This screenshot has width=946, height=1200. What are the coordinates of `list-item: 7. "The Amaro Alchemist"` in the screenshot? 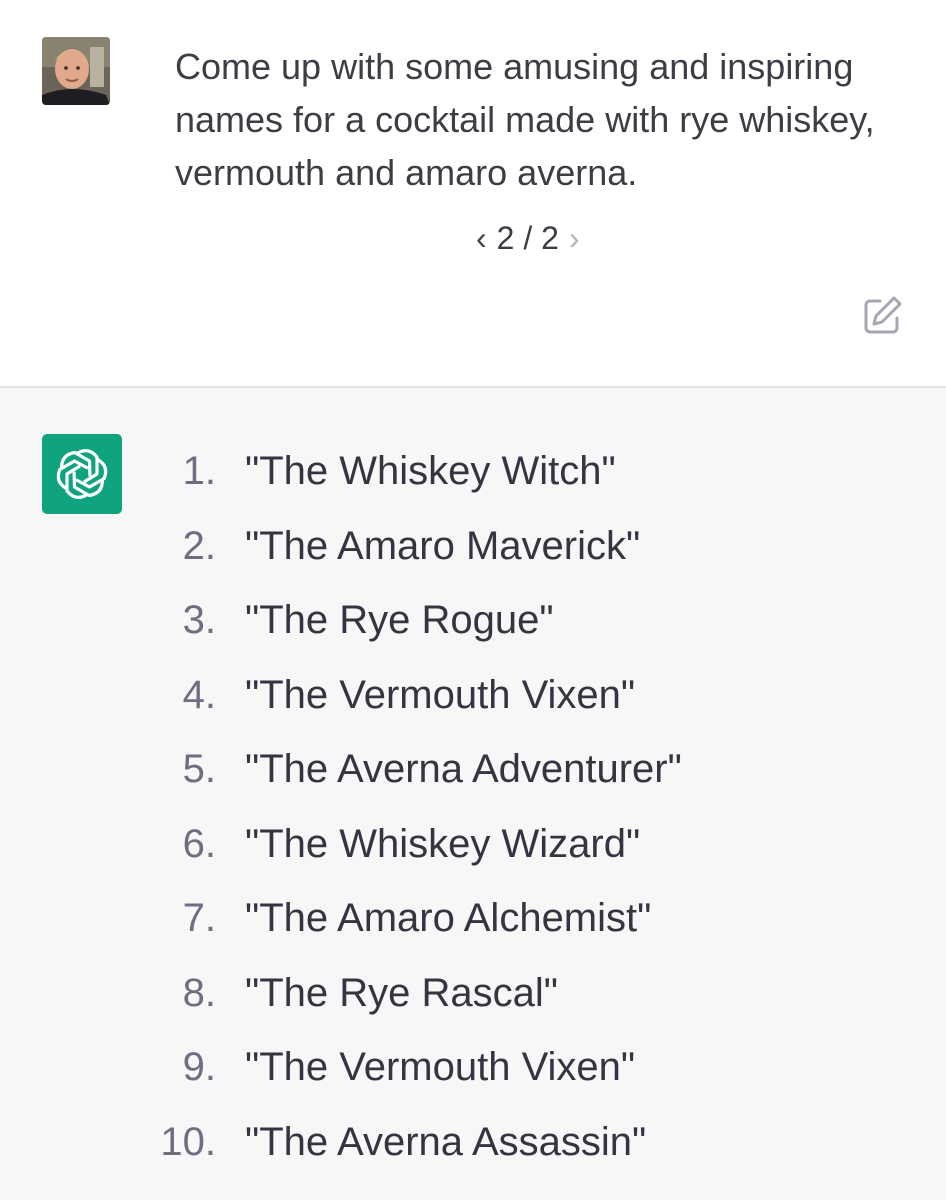 It's located at (473, 930).